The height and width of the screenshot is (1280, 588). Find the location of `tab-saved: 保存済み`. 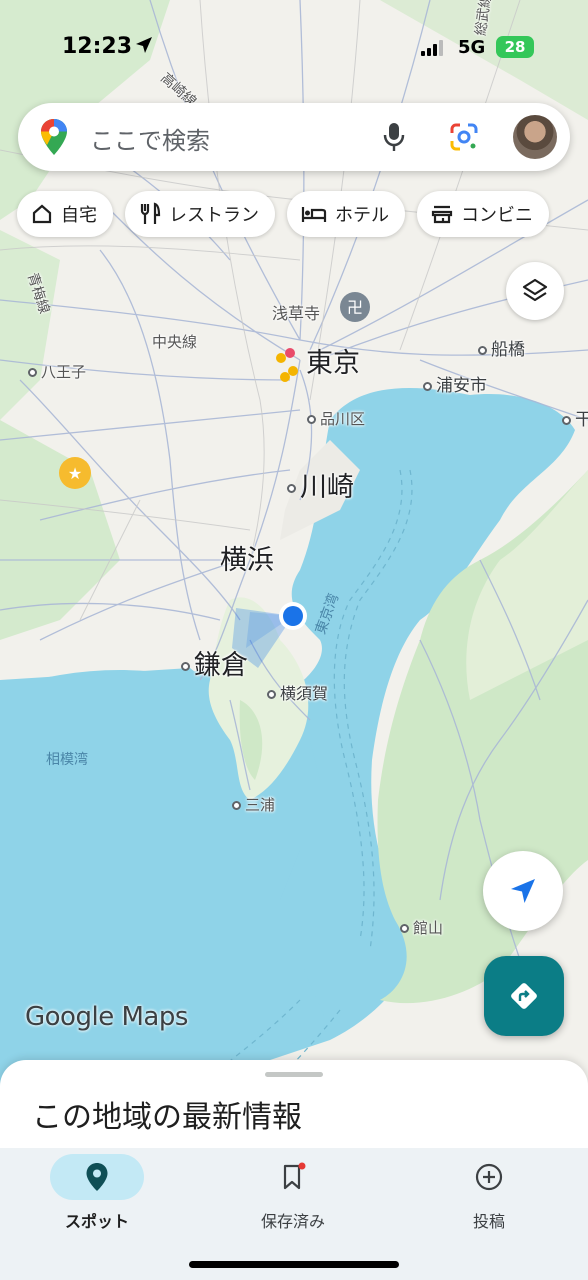

tab-saved: 保存済み is located at coordinates (296, 1198).